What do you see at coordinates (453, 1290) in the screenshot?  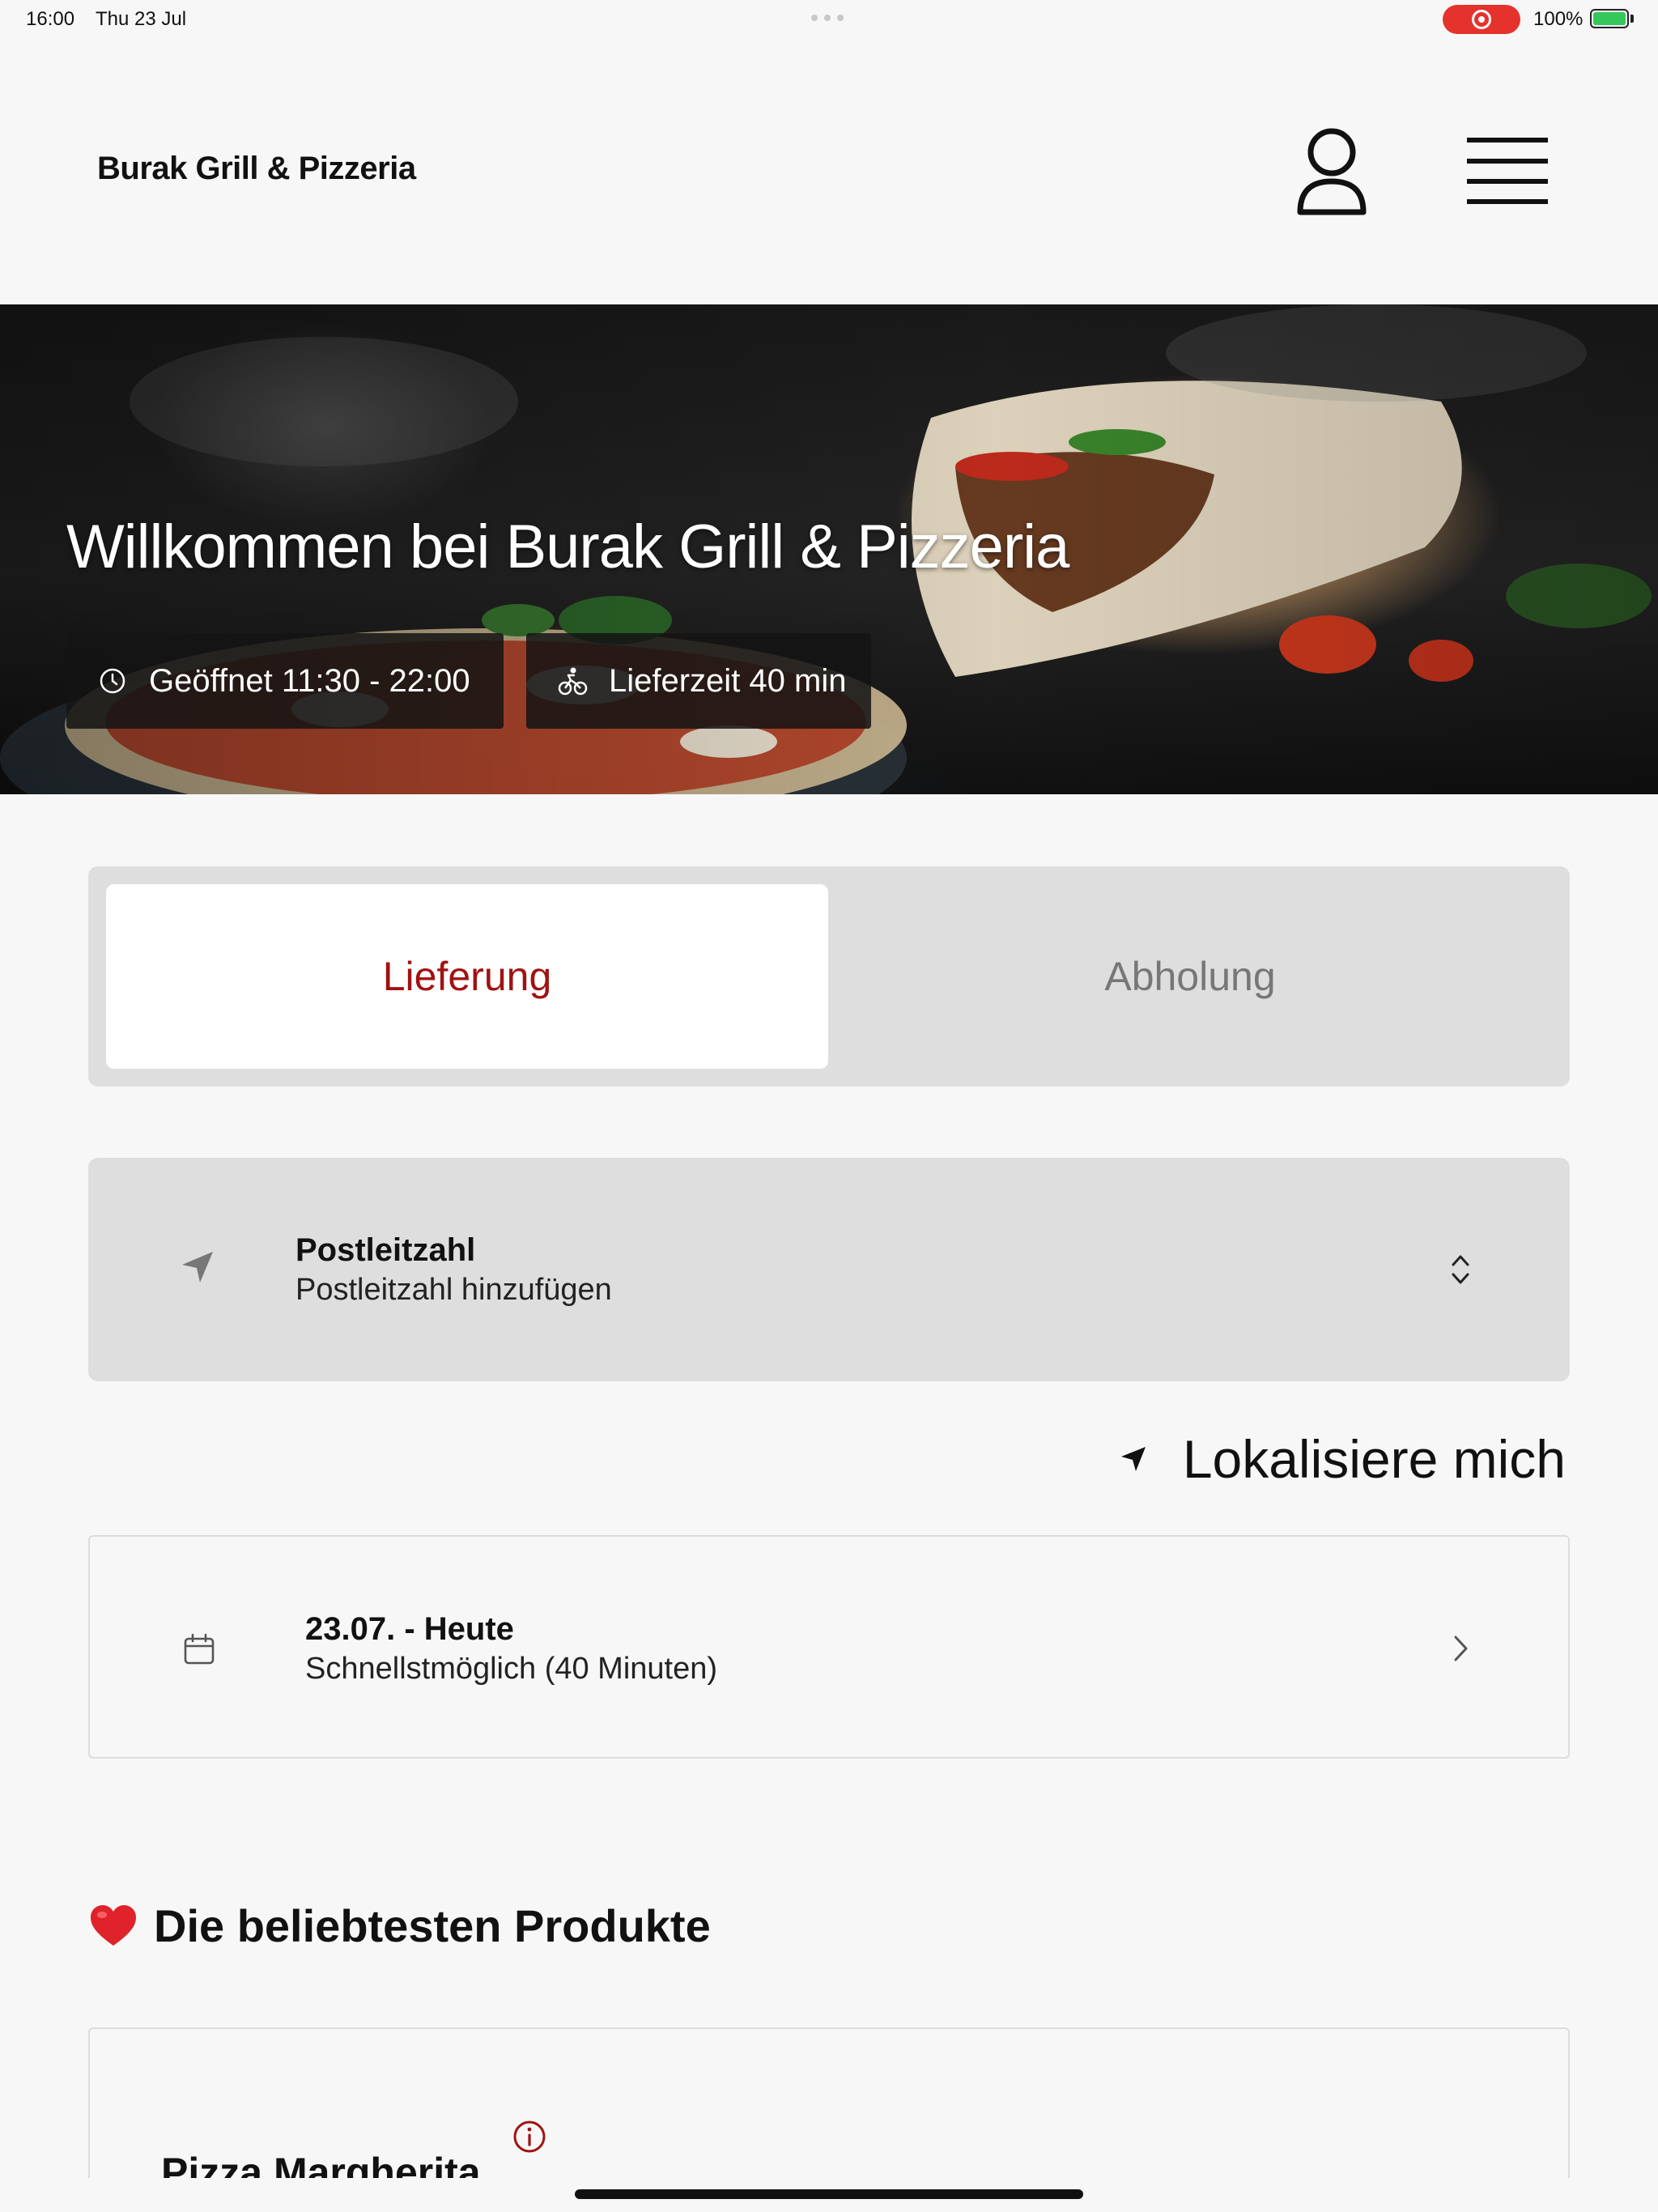 I see `postcode-placeholder: Postleitzahl hinzufügen` at bounding box center [453, 1290].